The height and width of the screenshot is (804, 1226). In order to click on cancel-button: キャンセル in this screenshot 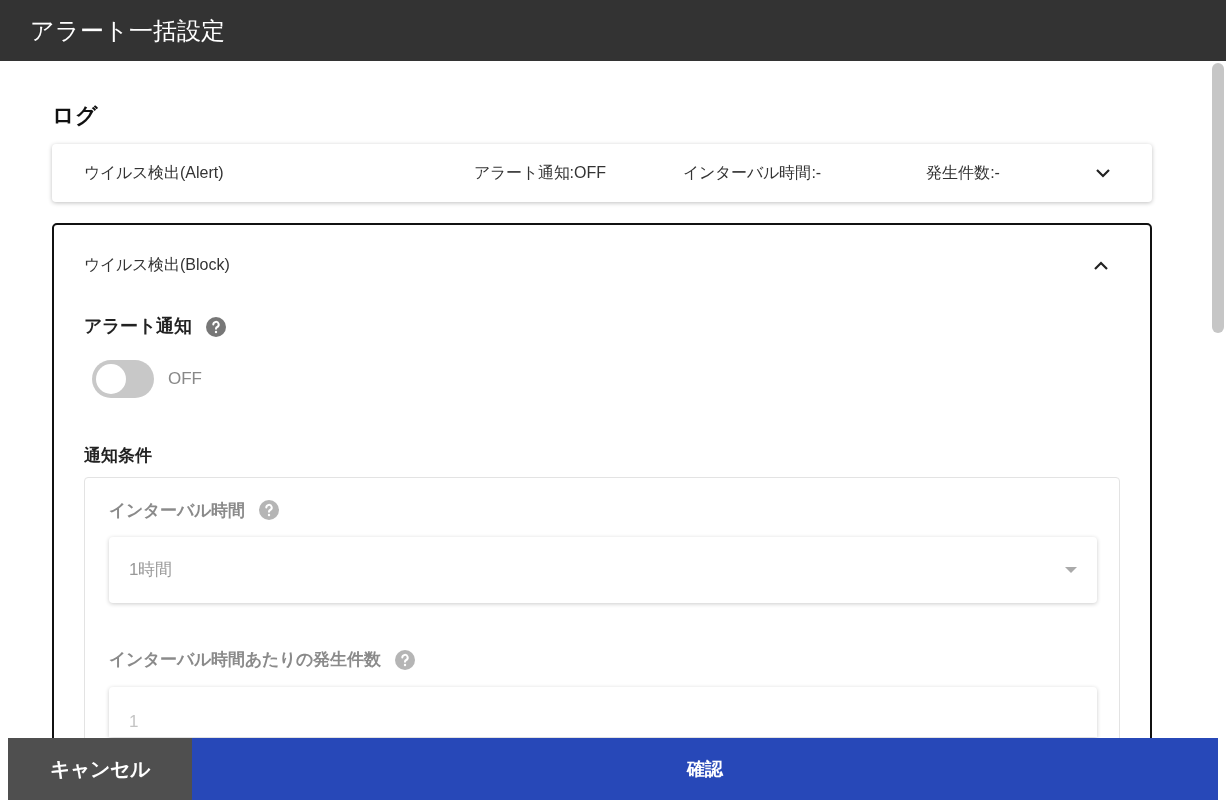, I will do `click(100, 769)`.